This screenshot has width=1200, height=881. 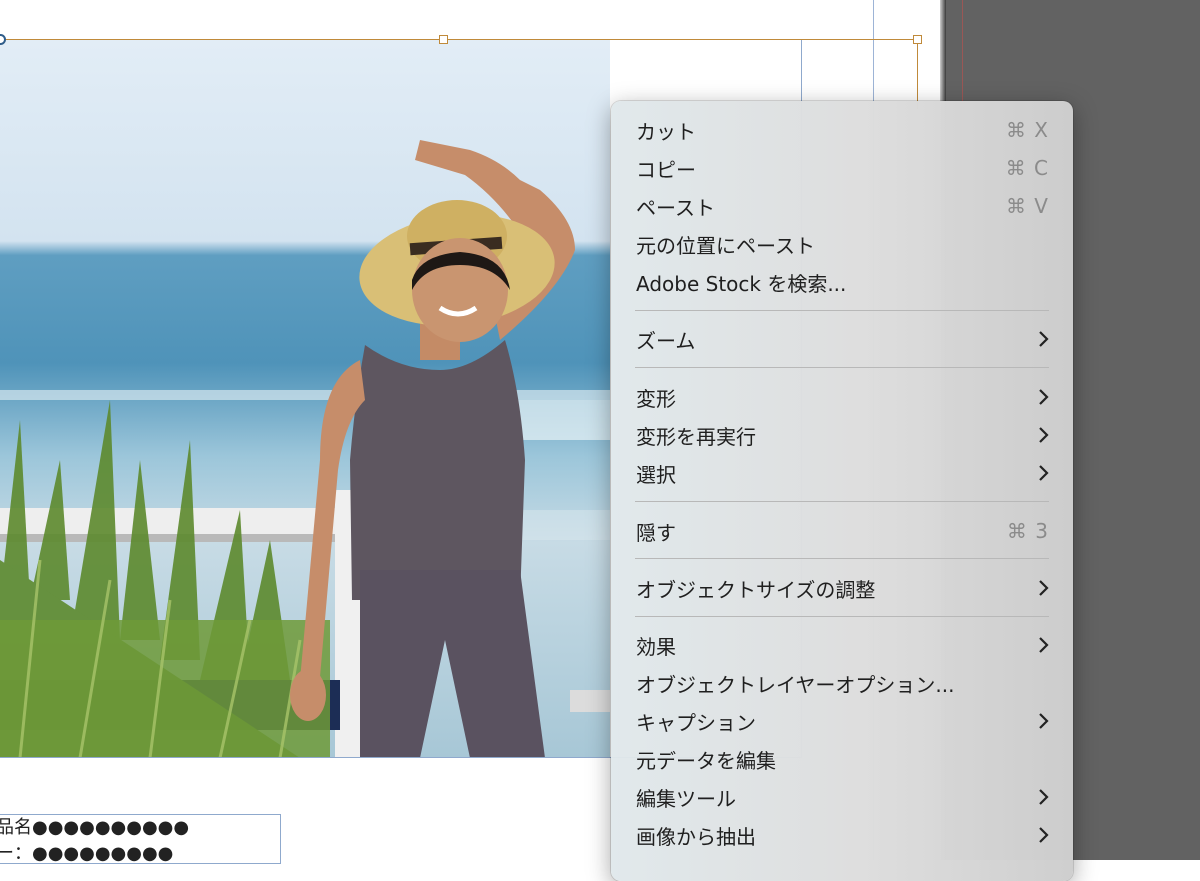 I want to click on menu-item-edit-original: 元データを編集, so click(x=842, y=759).